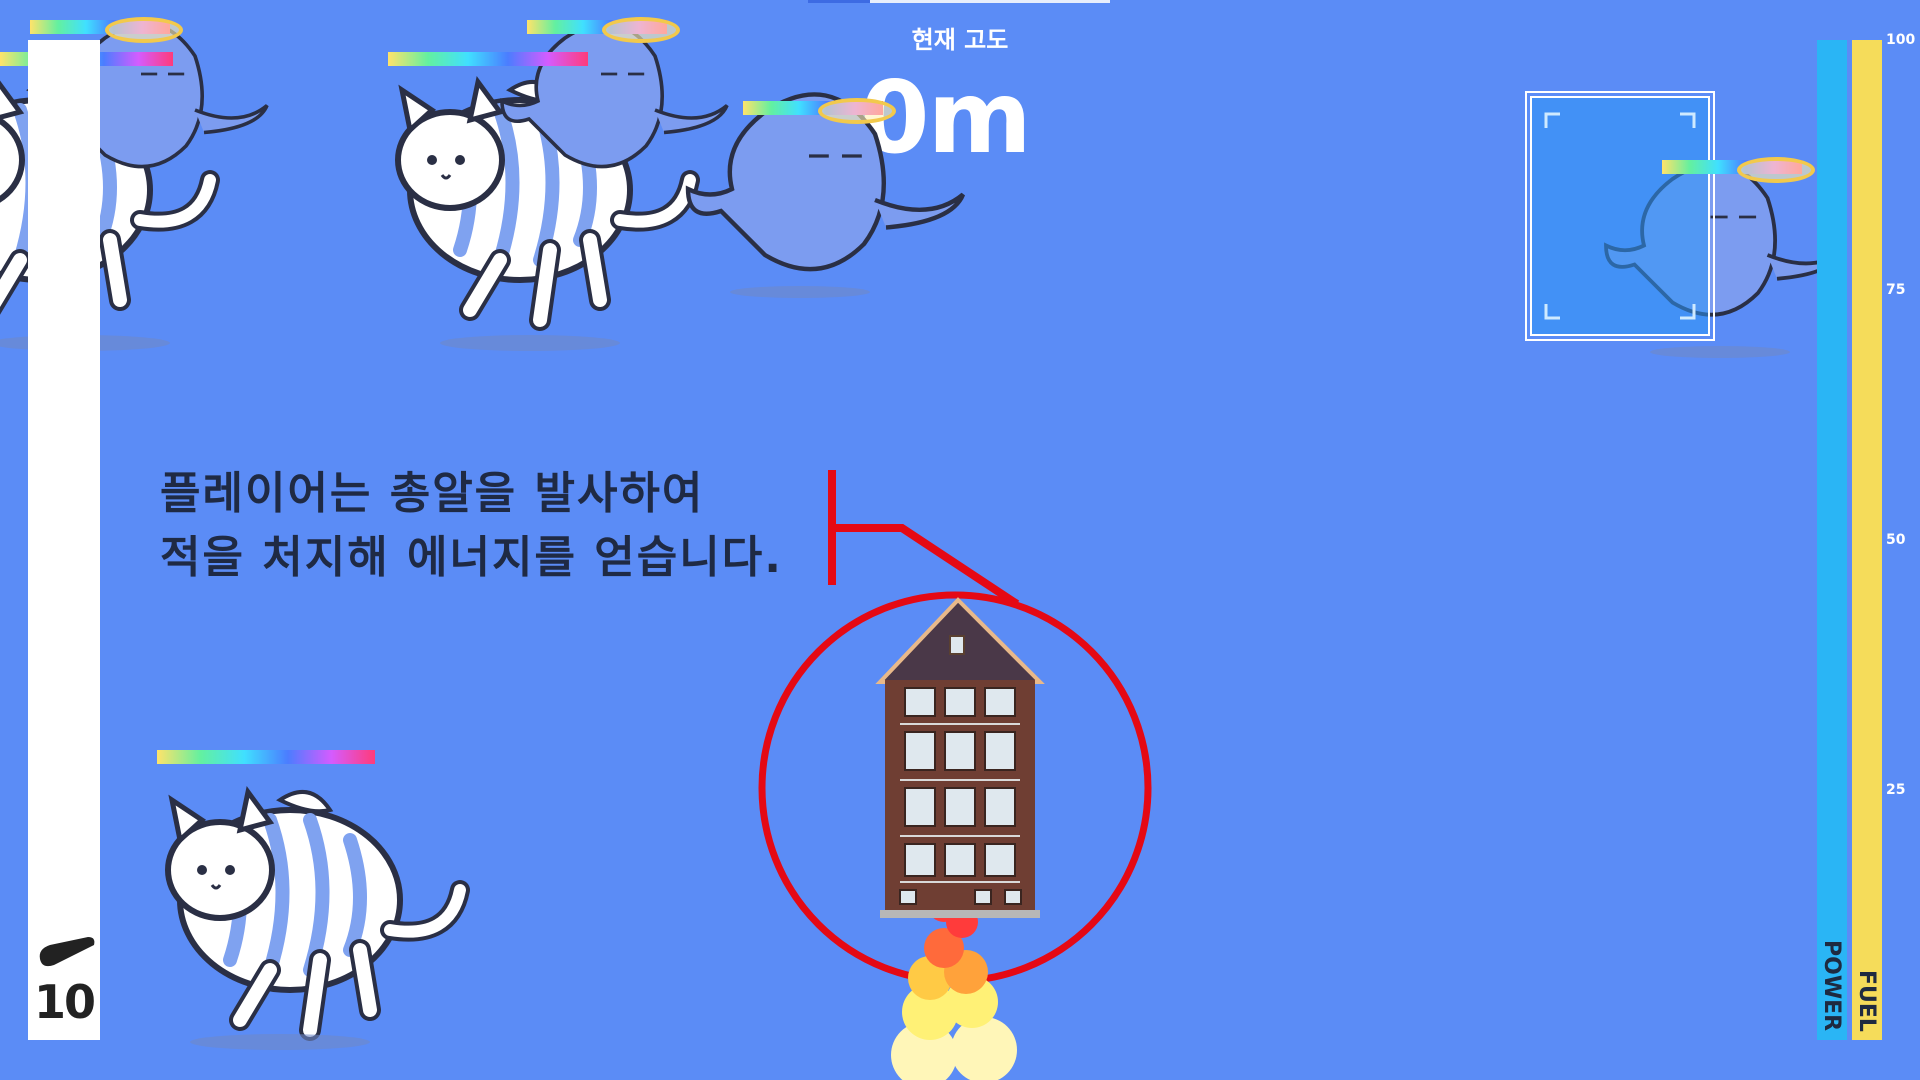  I want to click on player-layer, so click(955, 775).